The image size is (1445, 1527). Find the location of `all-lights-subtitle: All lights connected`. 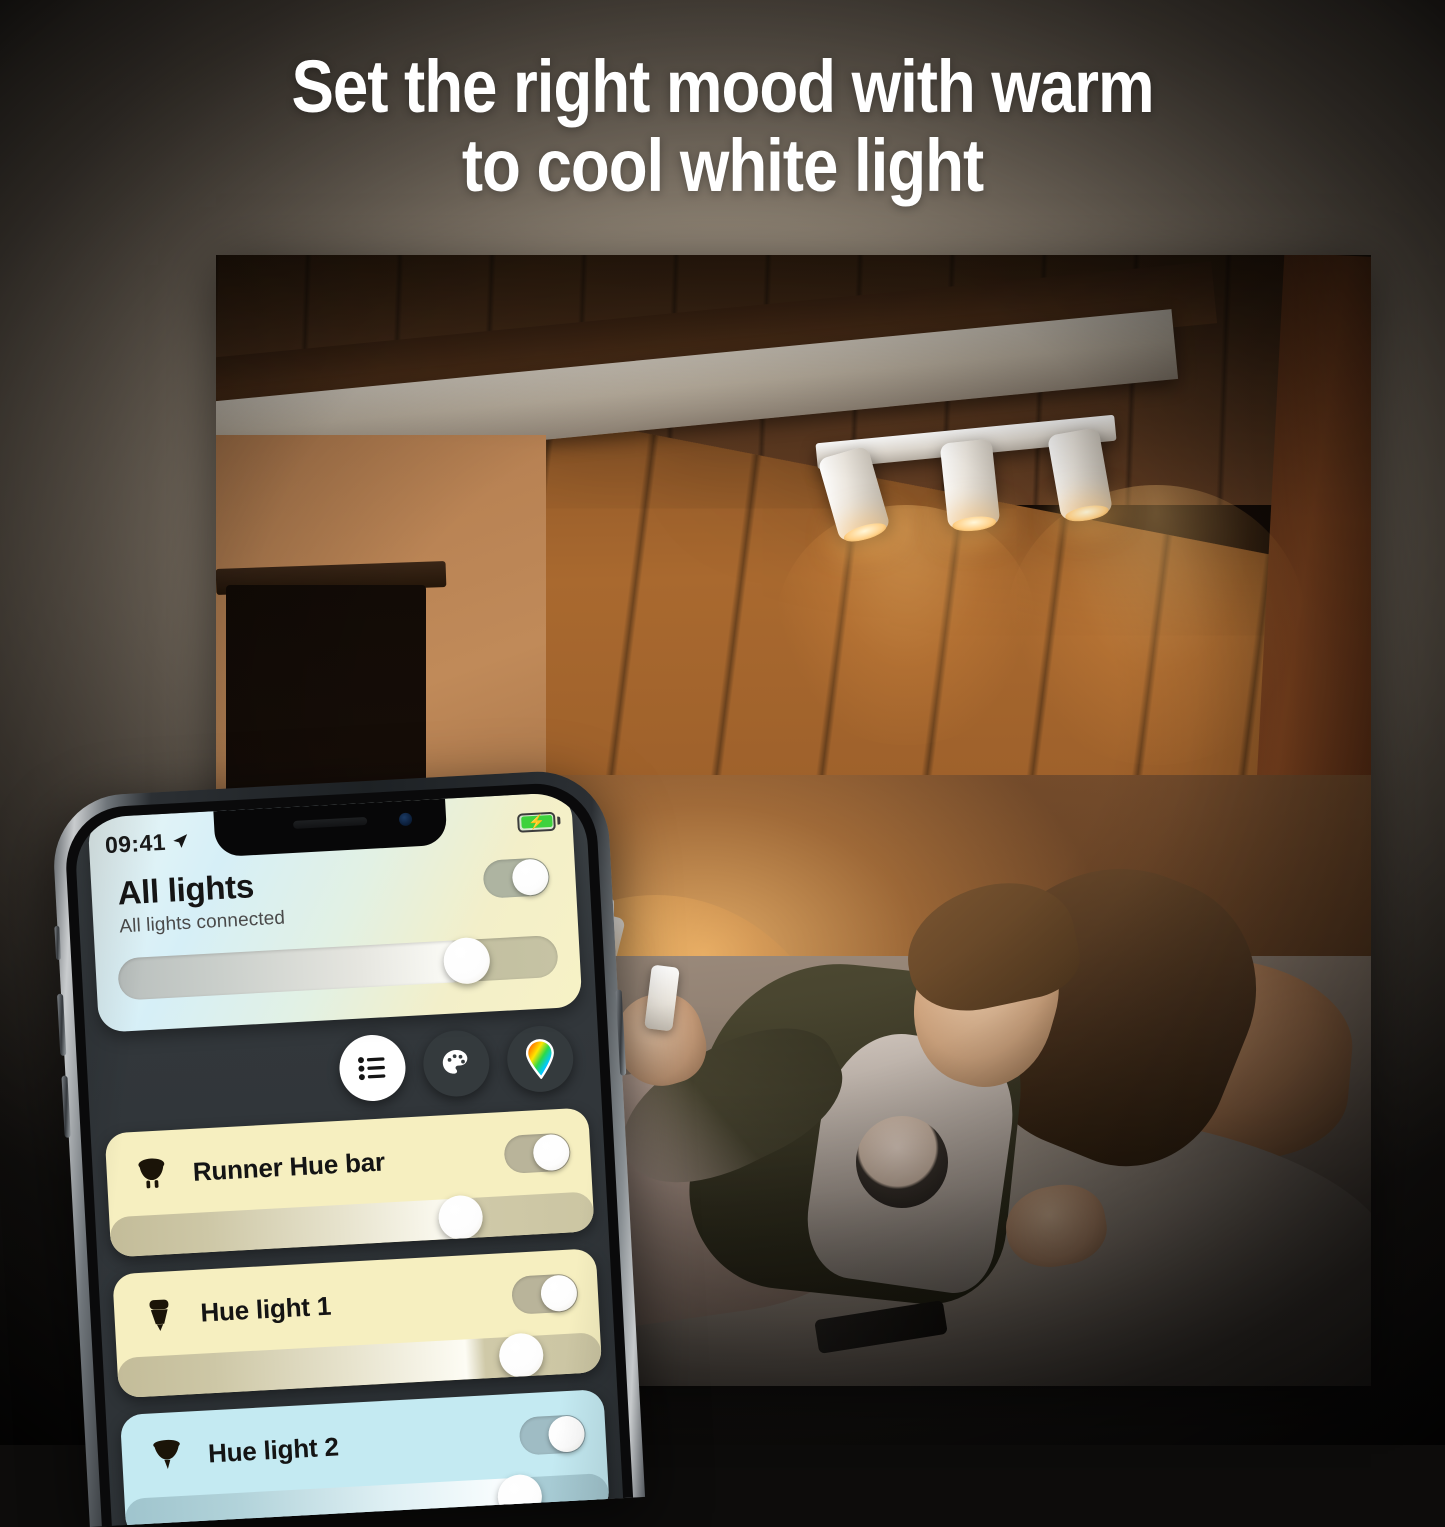

all-lights-subtitle: All lights connected is located at coordinates (202, 922).